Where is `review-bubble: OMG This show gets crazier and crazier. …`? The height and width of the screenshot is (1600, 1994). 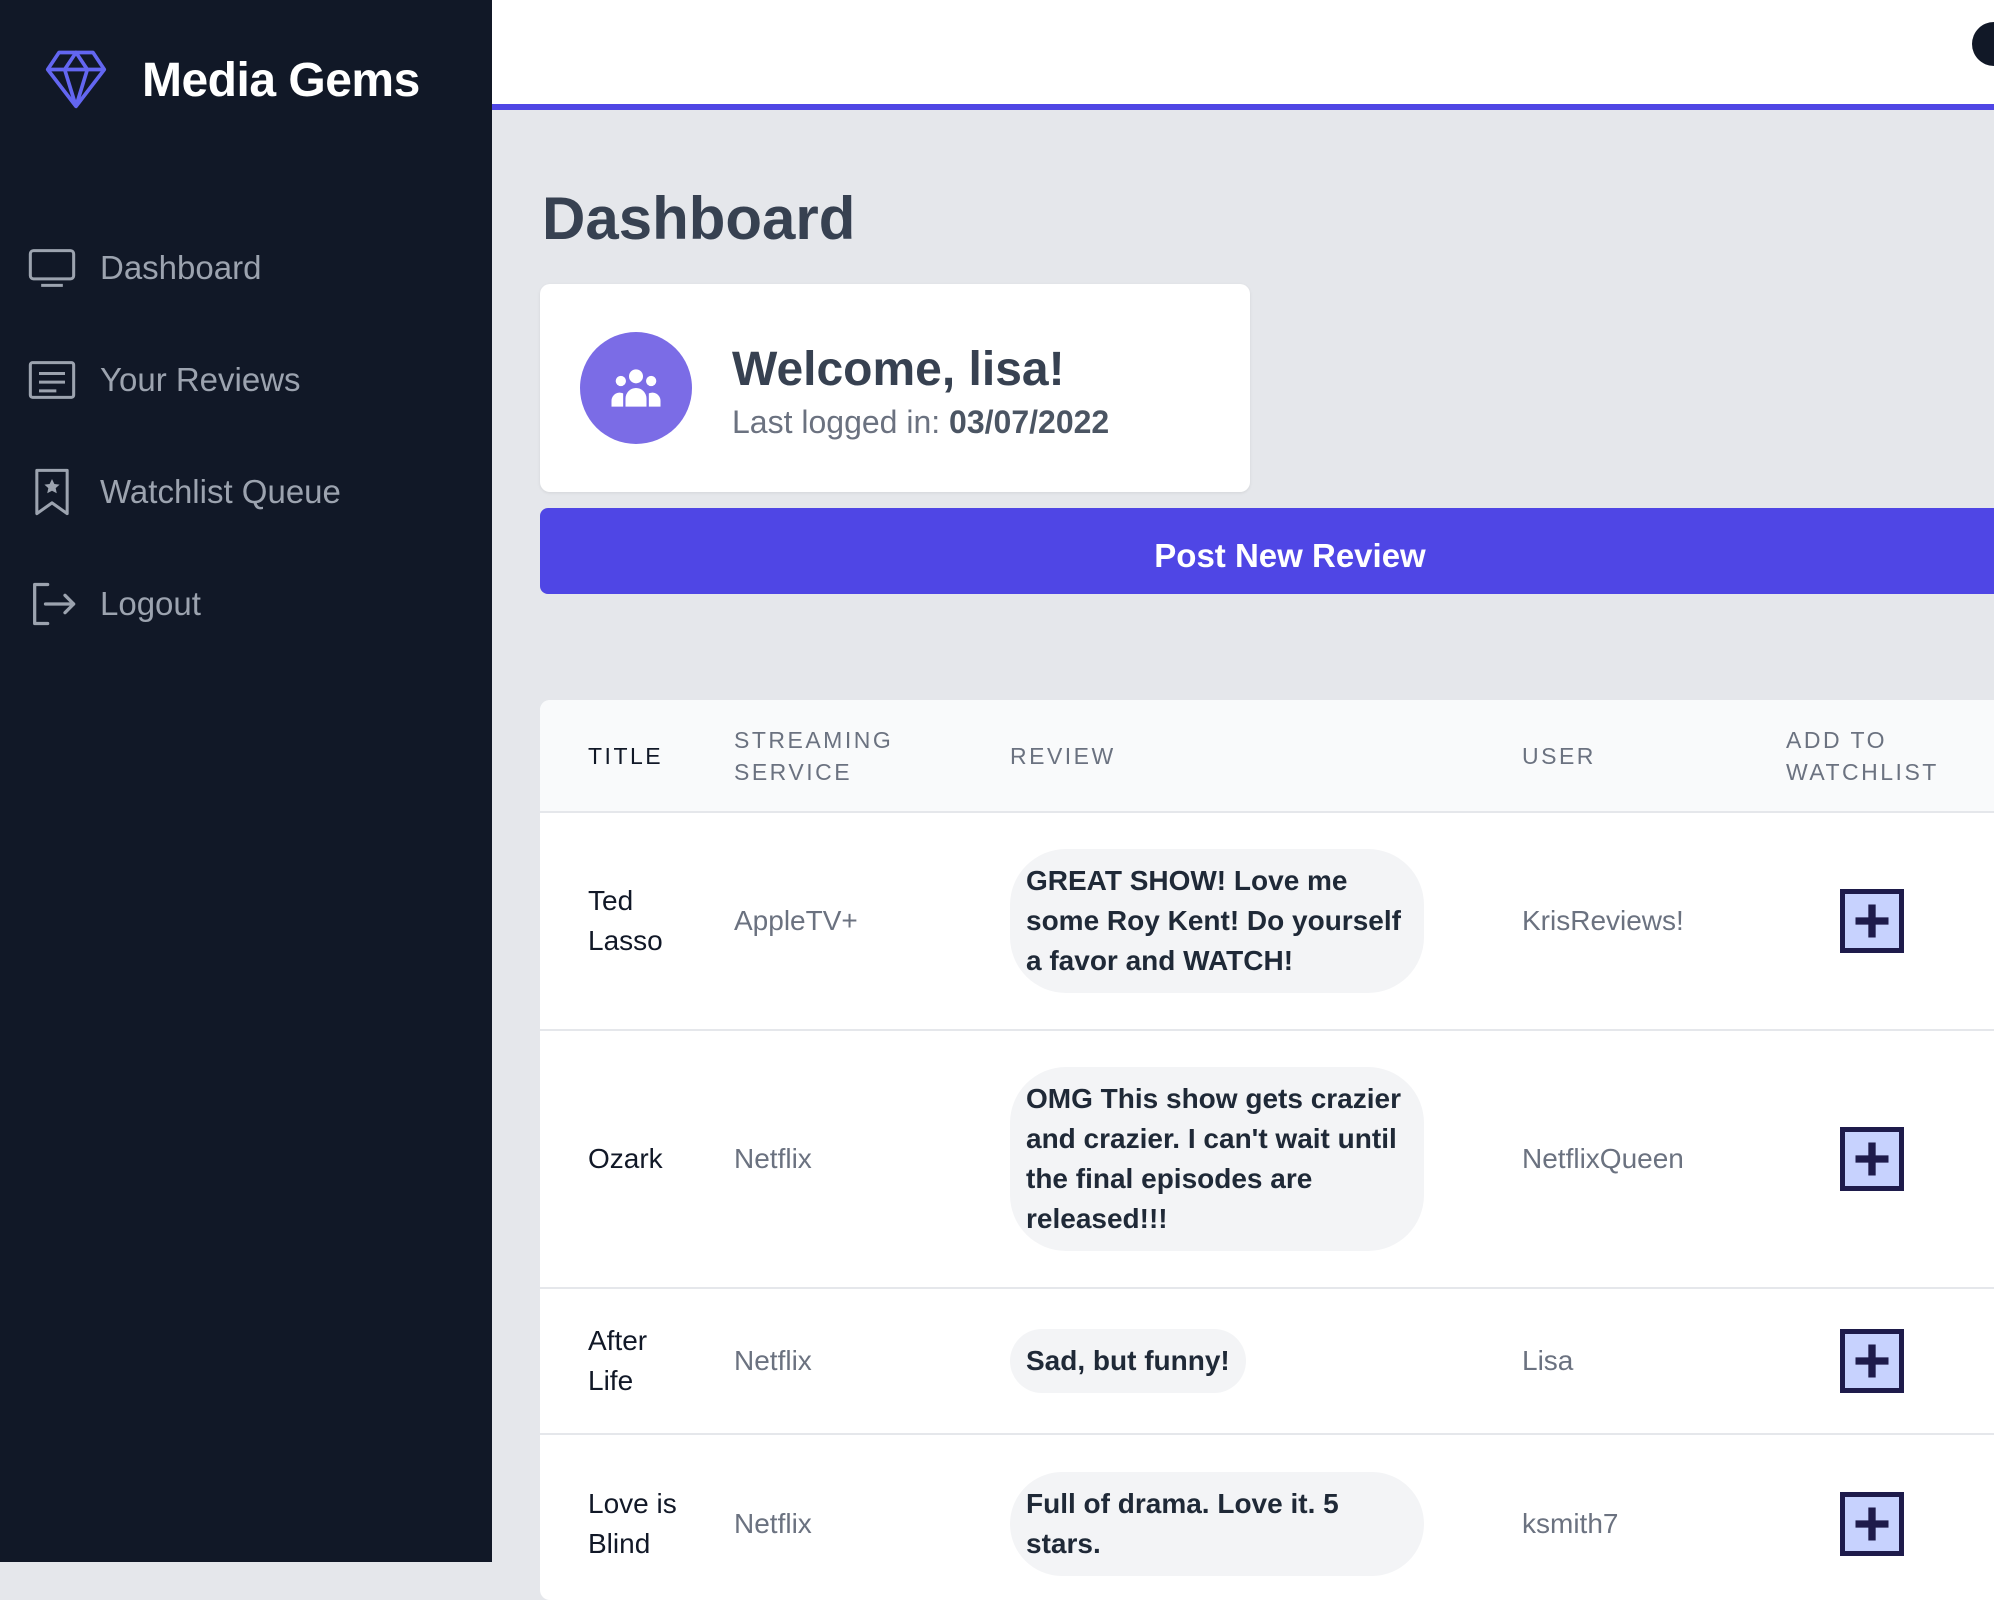
review-bubble: OMG This show gets crazier and crazier. … is located at coordinates (1217, 1159).